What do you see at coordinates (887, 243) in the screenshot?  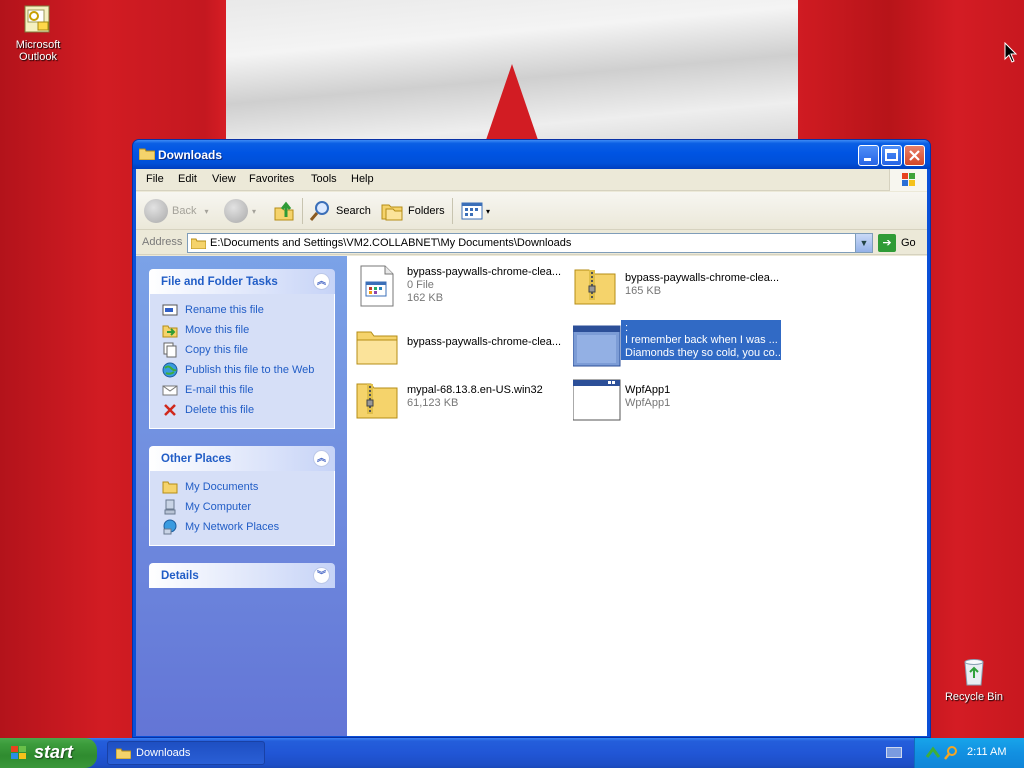 I see `go-arrow-icon: ➔` at bounding box center [887, 243].